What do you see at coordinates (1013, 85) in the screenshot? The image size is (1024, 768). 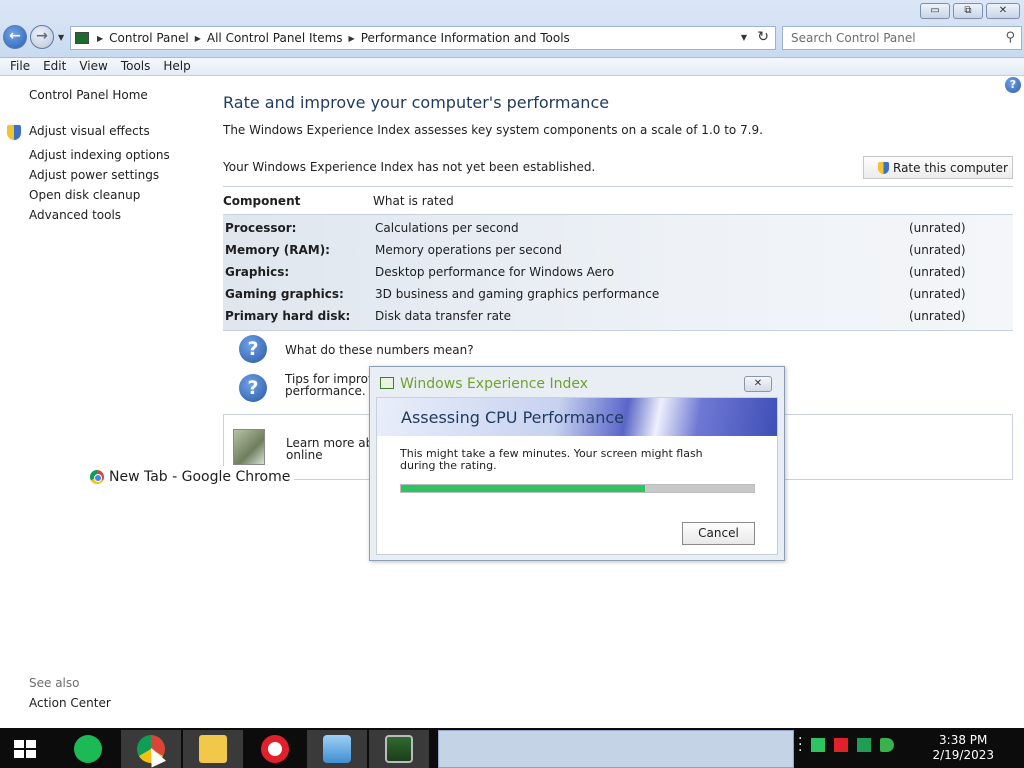 I see `help-icon: ?` at bounding box center [1013, 85].